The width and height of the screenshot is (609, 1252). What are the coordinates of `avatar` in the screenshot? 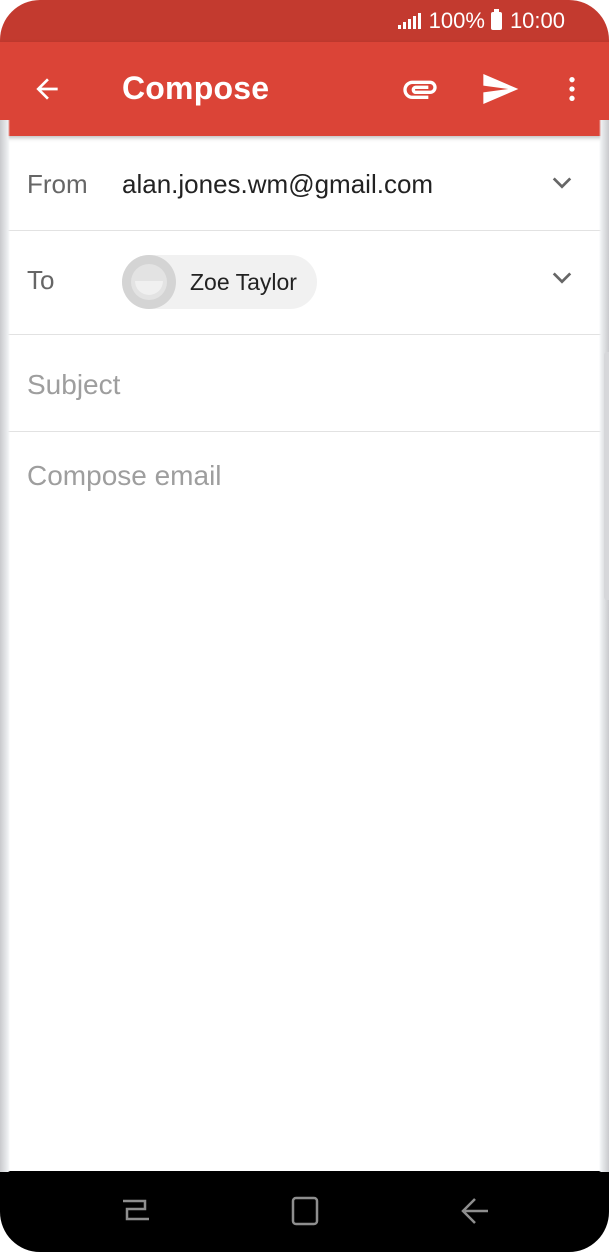 It's located at (149, 282).